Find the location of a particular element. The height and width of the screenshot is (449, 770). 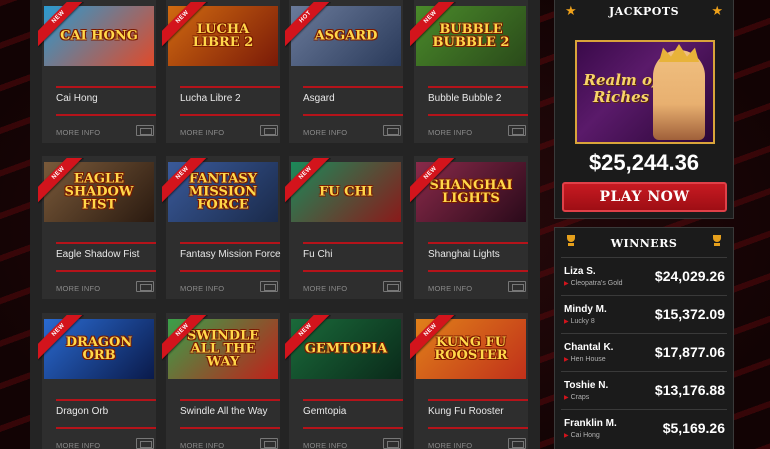

winner-game: ▶ Cleopatra's Gold is located at coordinates (593, 283).